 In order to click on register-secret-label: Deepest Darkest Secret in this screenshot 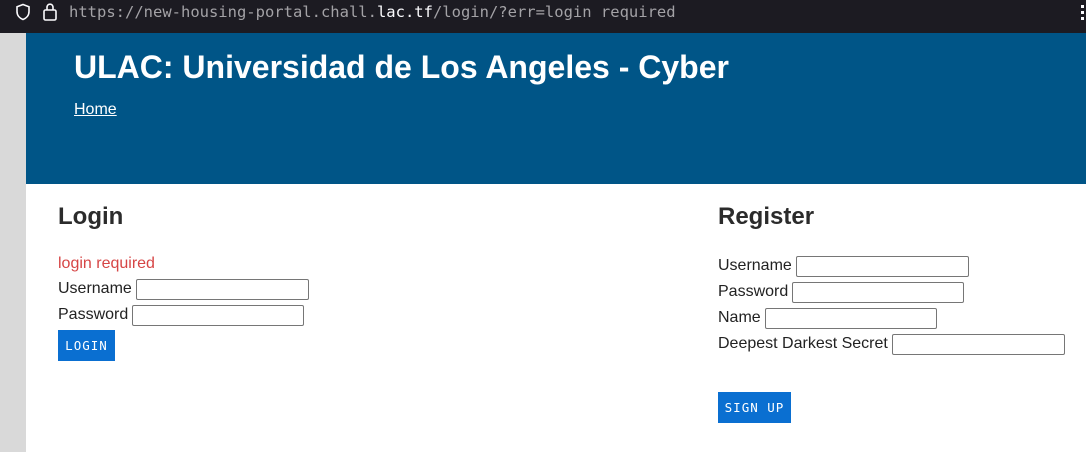, I will do `click(803, 343)`.